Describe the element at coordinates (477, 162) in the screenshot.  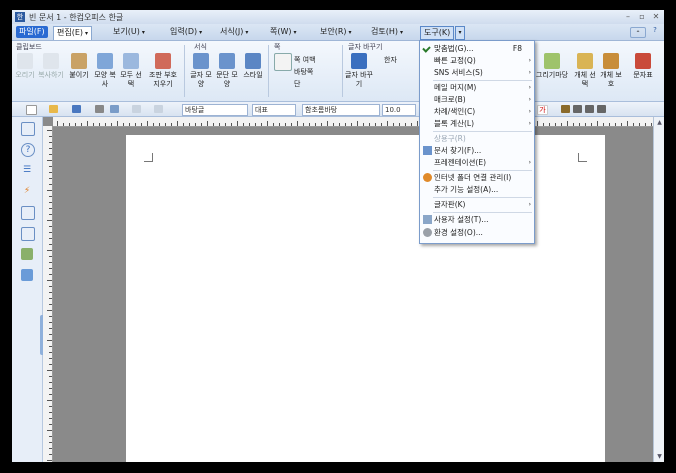
I see `menu-item-presentation: 프레젠테이션(E) ›` at that location.